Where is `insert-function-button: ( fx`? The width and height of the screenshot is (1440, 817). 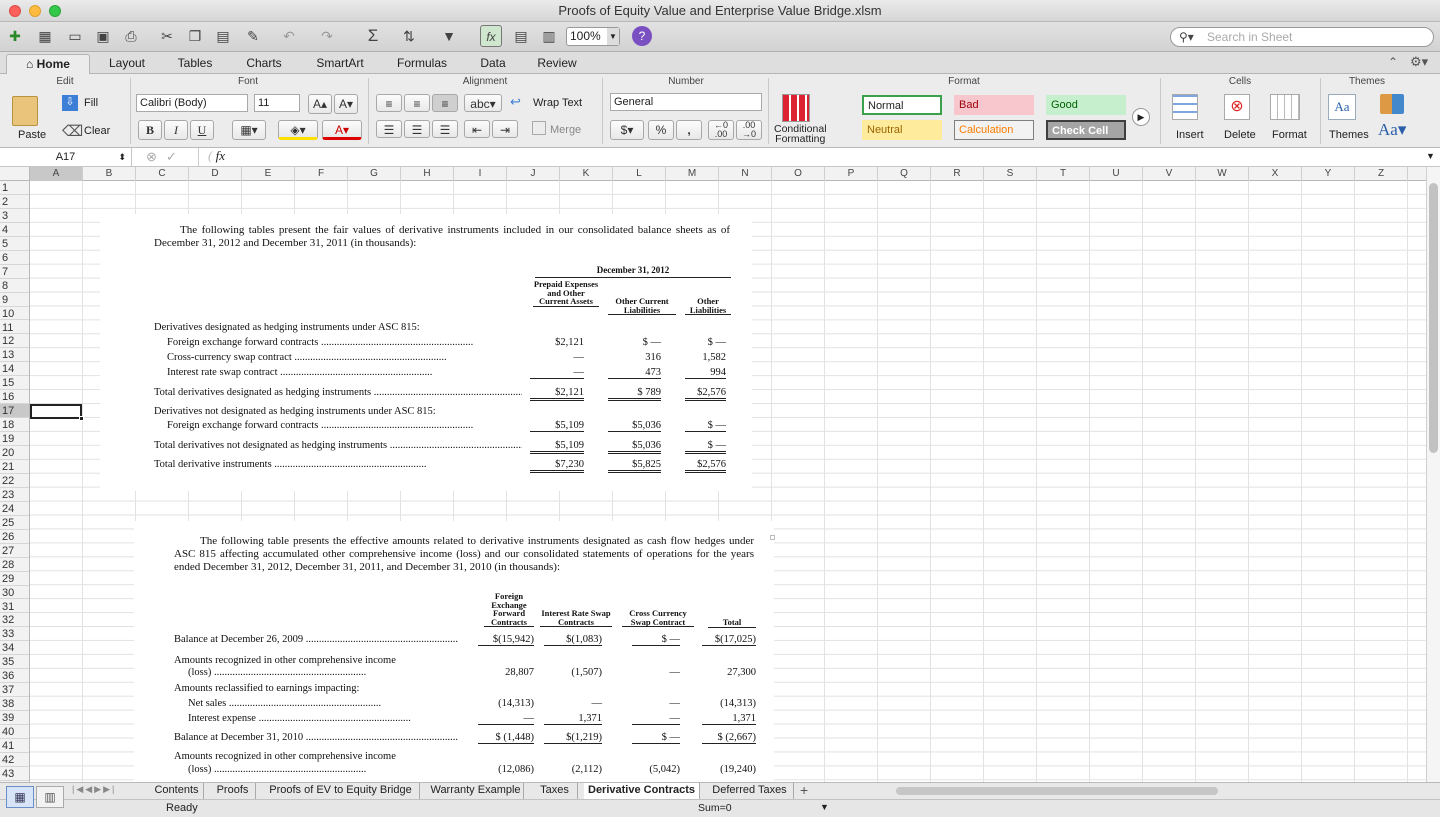 insert-function-button: ( fx is located at coordinates (216, 157).